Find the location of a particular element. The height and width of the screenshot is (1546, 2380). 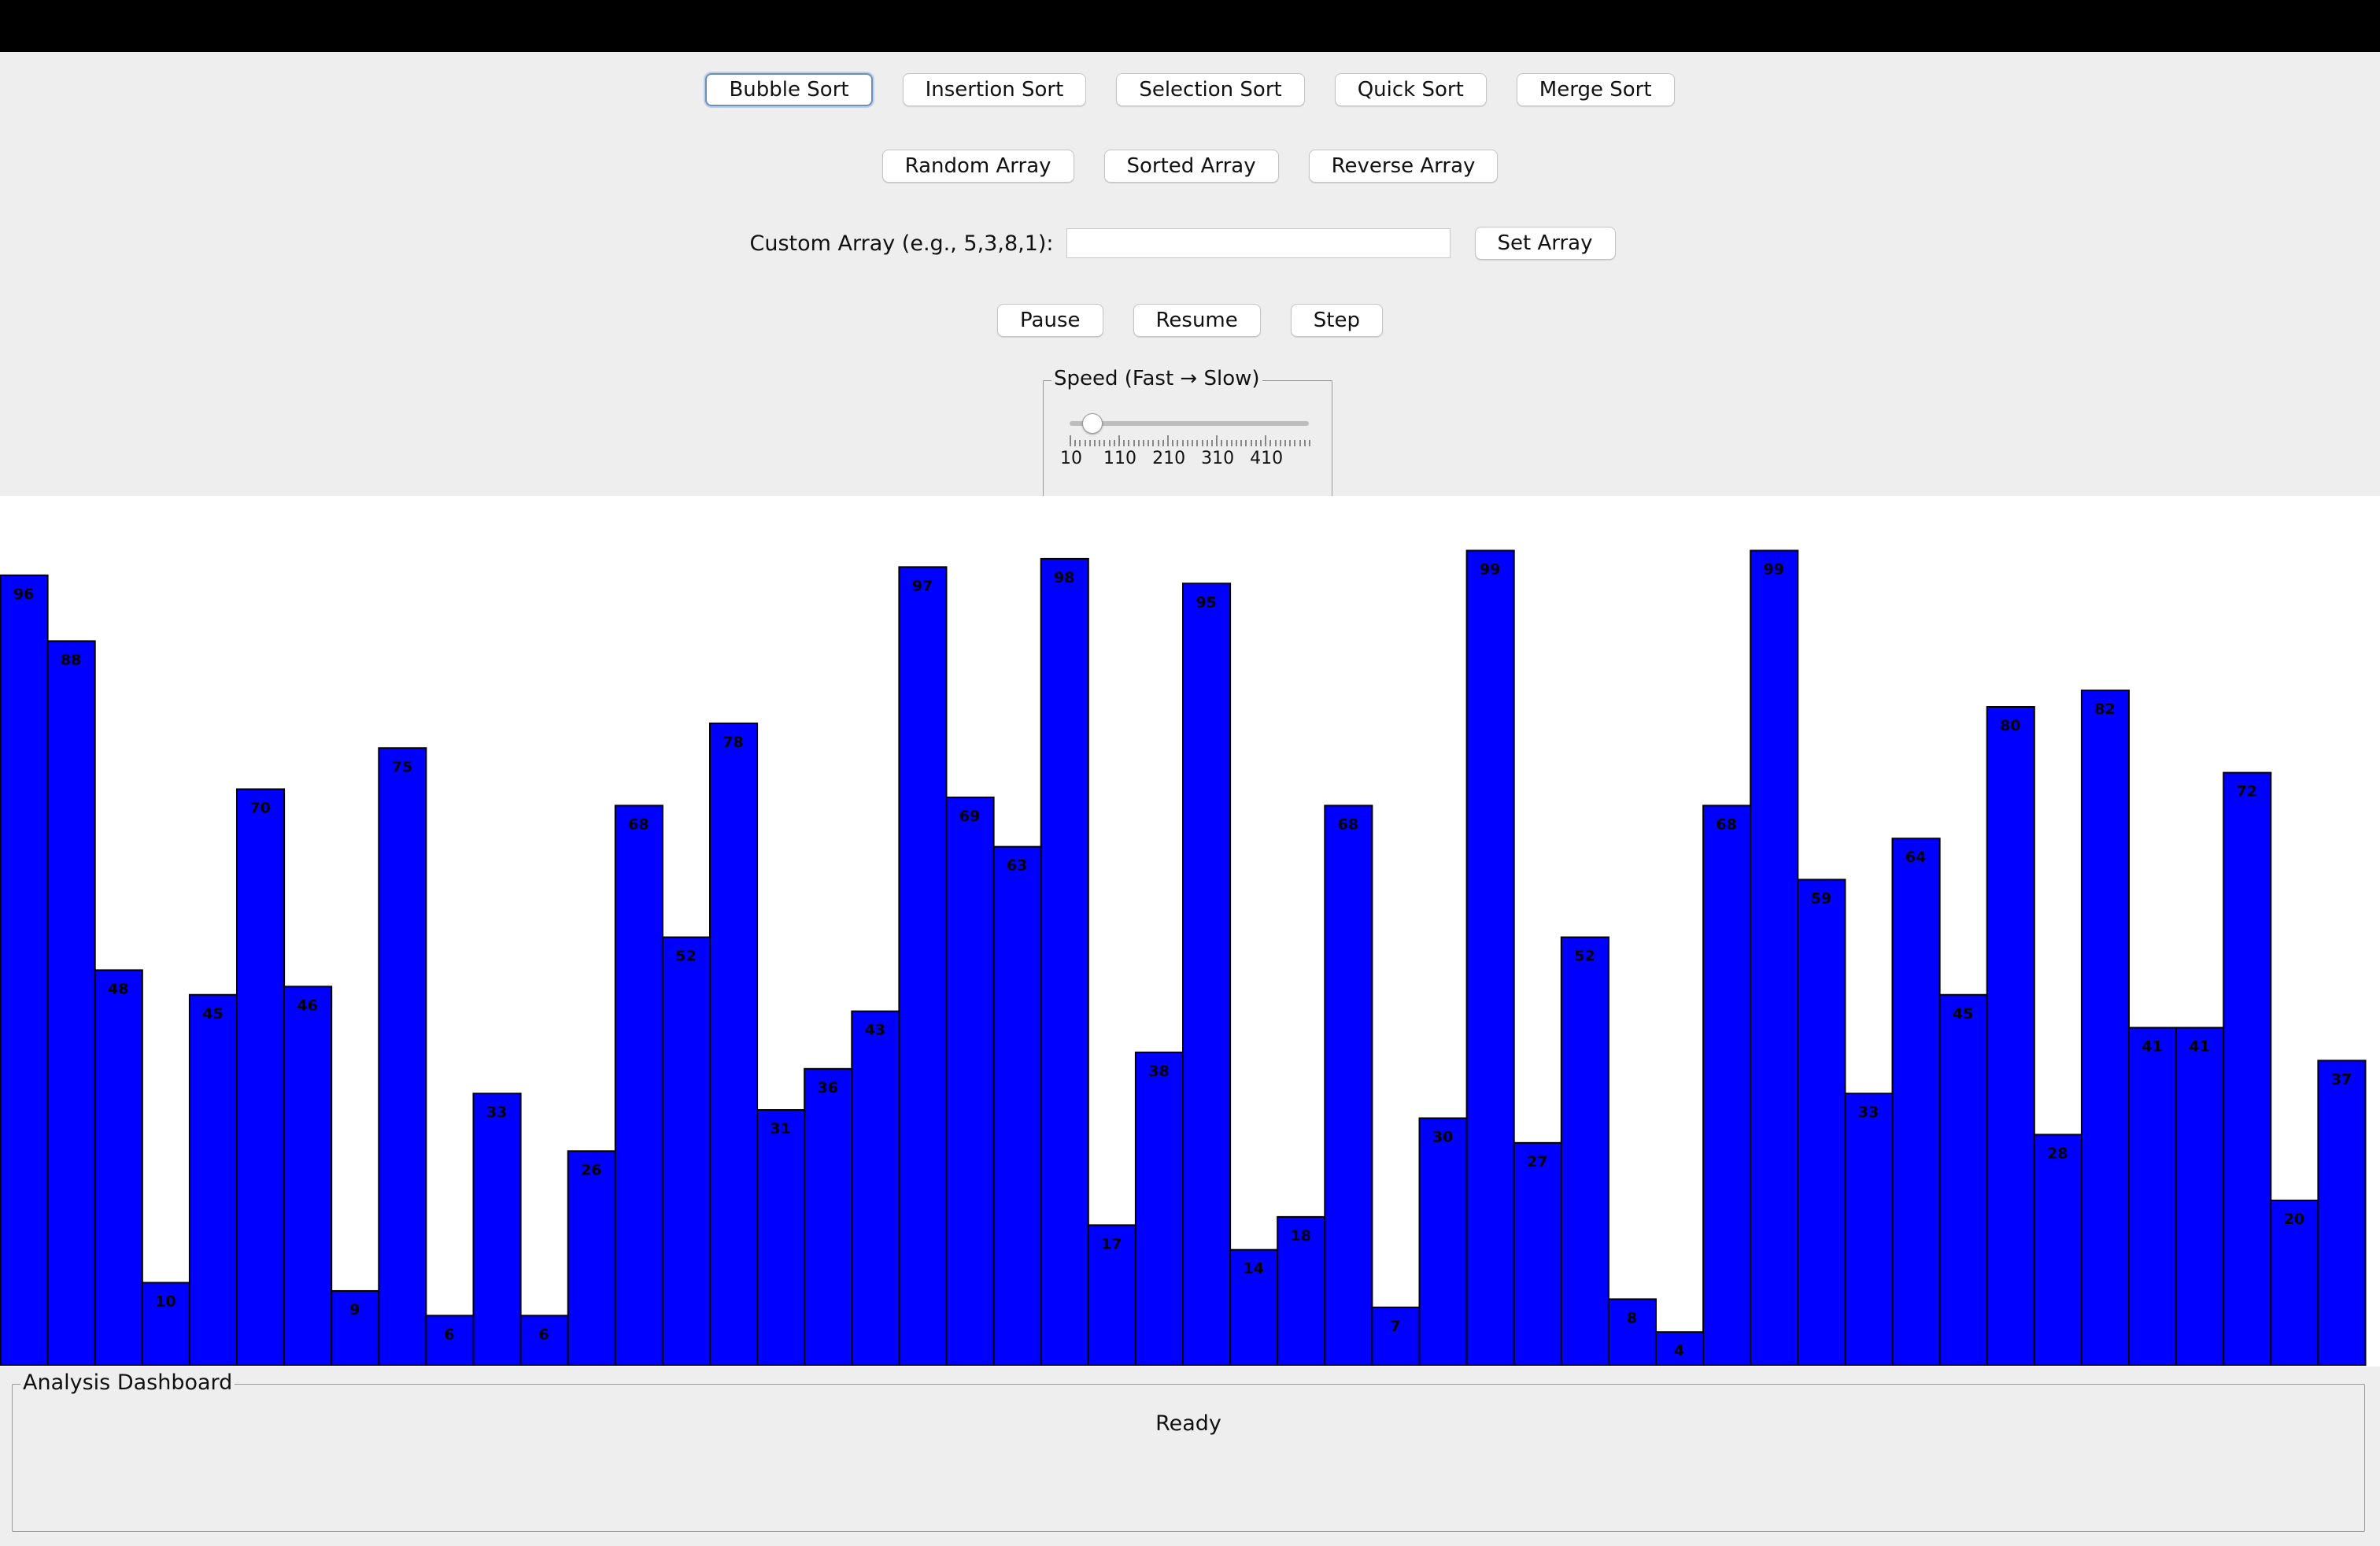

custom-array-label: Custom Array (e.g., 5,3,8,1): is located at coordinates (901, 243).